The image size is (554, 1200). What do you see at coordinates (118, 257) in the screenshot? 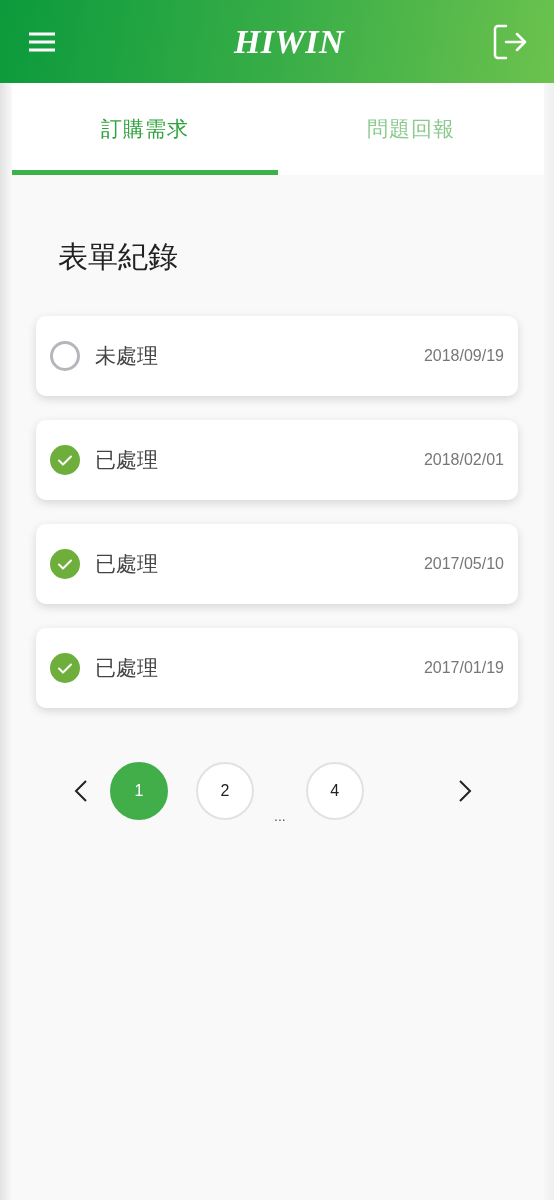
I see `section-title: 表單紀錄` at bounding box center [118, 257].